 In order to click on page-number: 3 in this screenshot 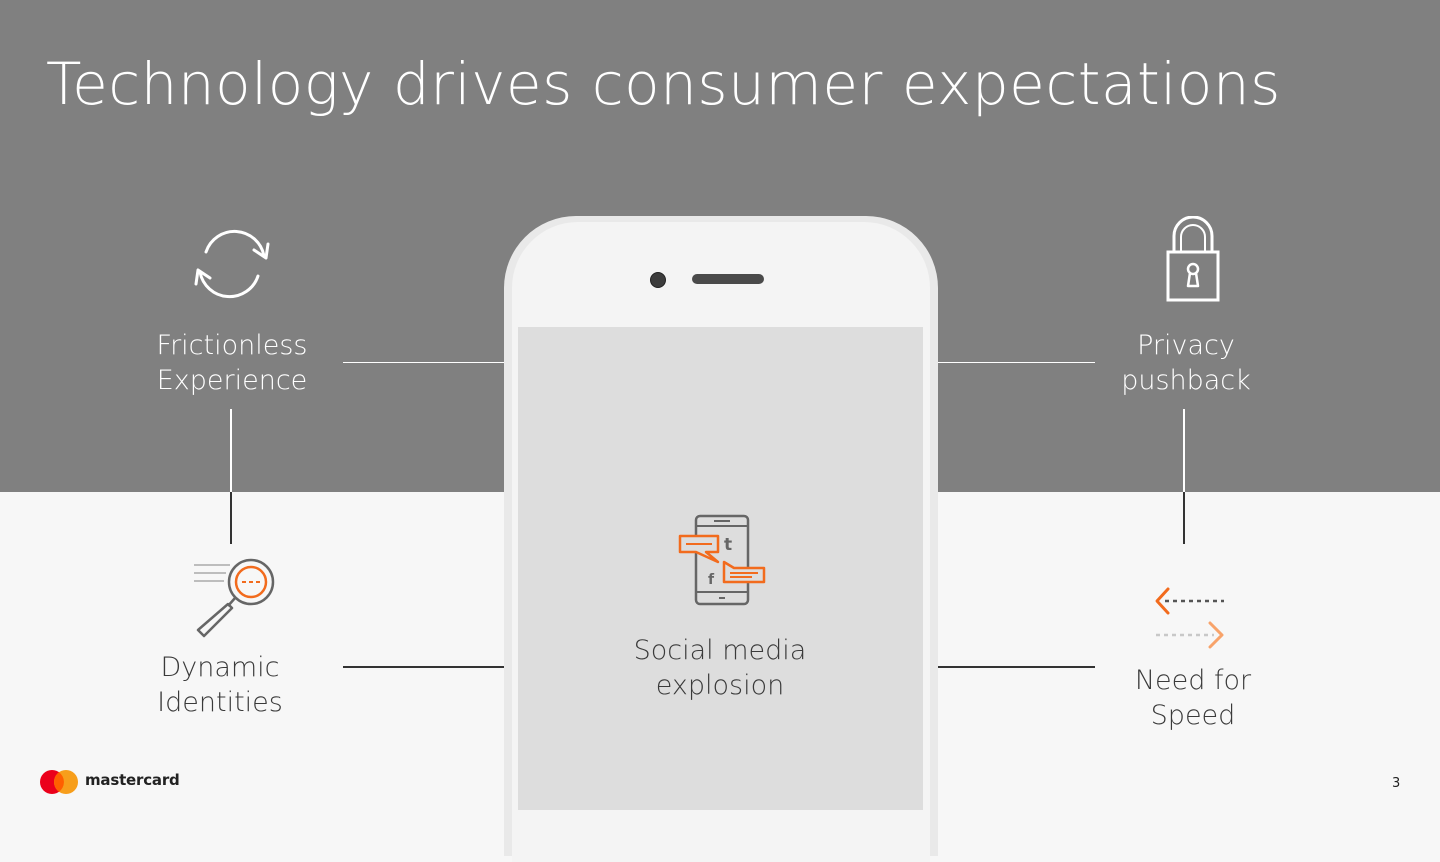, I will do `click(1396, 783)`.